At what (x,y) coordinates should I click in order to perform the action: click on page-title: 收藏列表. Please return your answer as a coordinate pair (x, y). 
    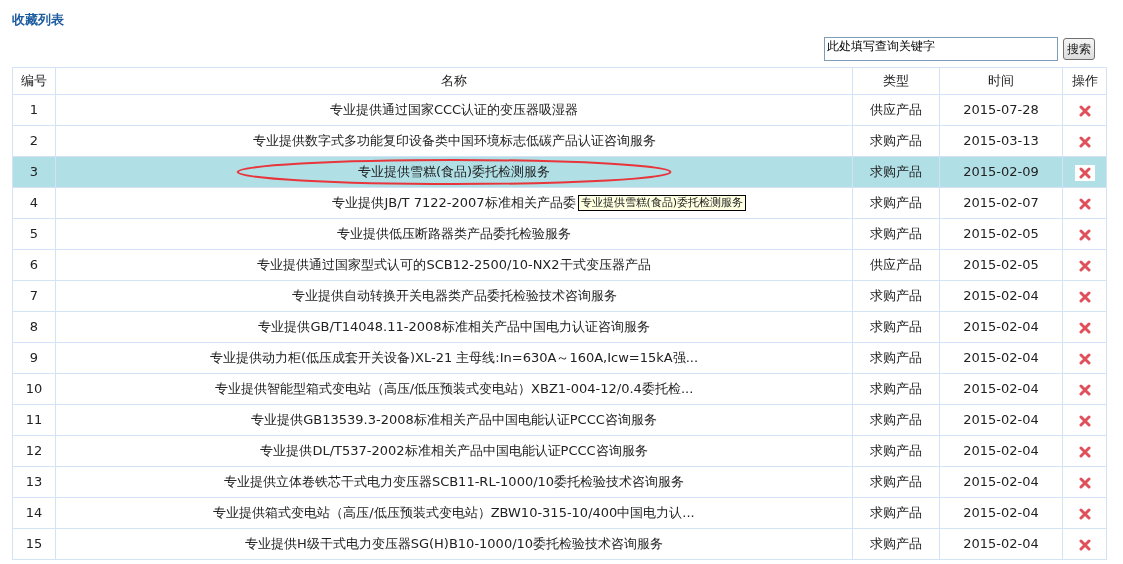
    Looking at the image, I should click on (38, 20).